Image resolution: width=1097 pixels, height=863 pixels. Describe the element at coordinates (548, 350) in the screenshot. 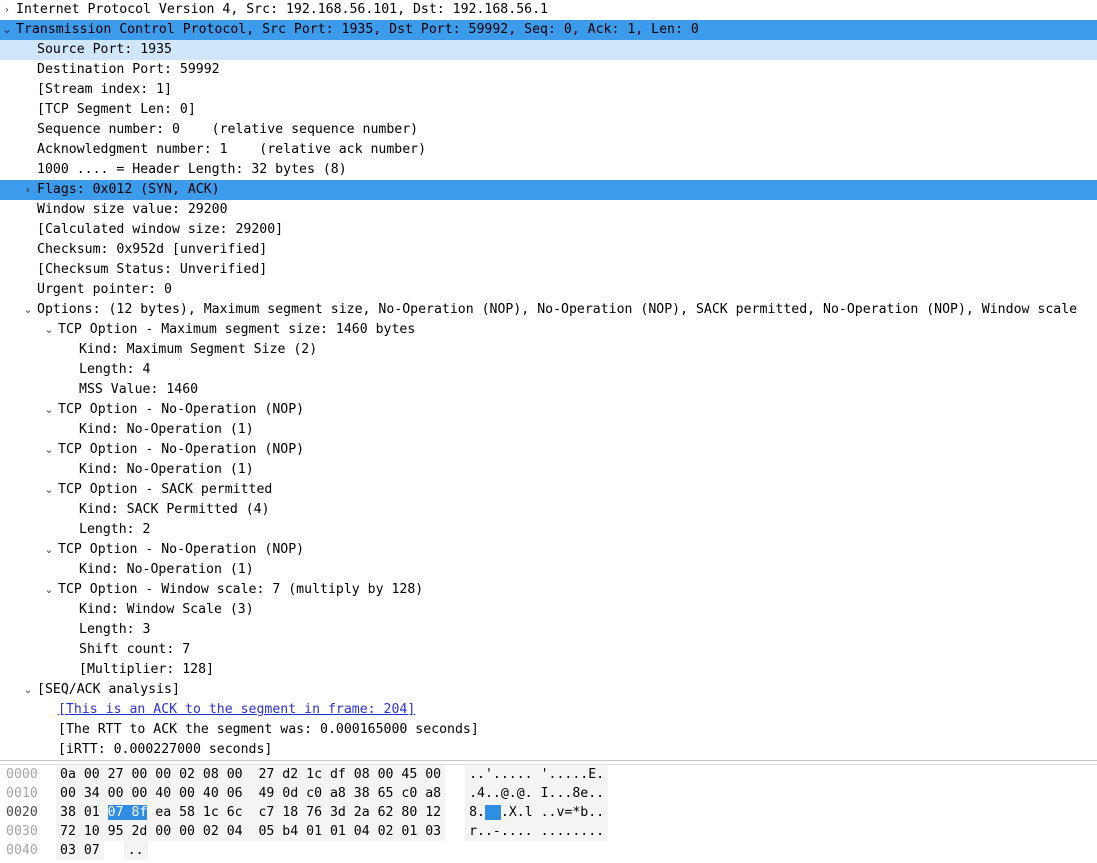

I see `detail-row: Kind: Maximum Segment Size (2)` at that location.